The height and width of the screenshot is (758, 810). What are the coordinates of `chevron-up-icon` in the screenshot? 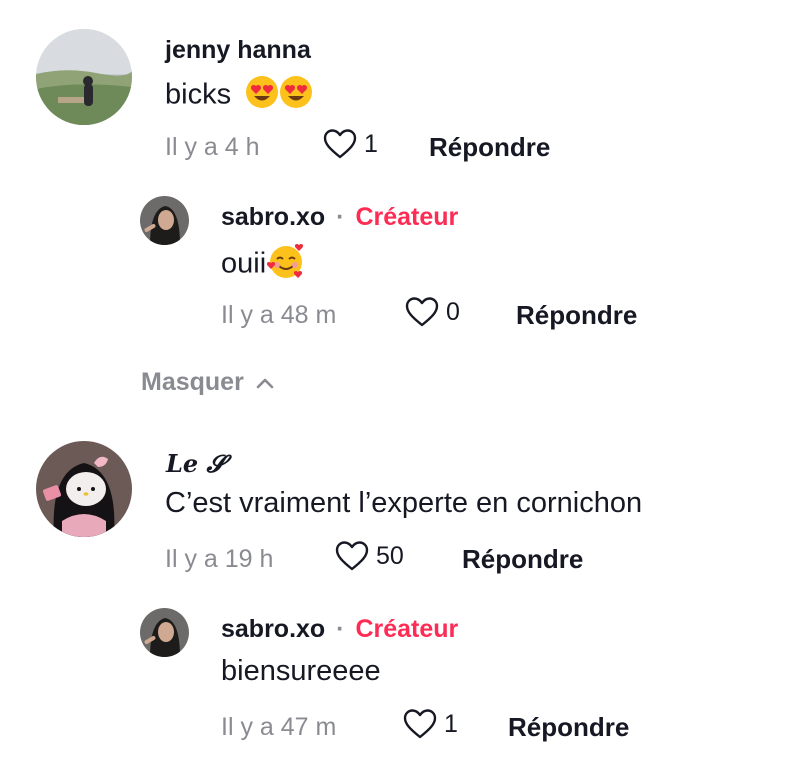 It's located at (265, 383).